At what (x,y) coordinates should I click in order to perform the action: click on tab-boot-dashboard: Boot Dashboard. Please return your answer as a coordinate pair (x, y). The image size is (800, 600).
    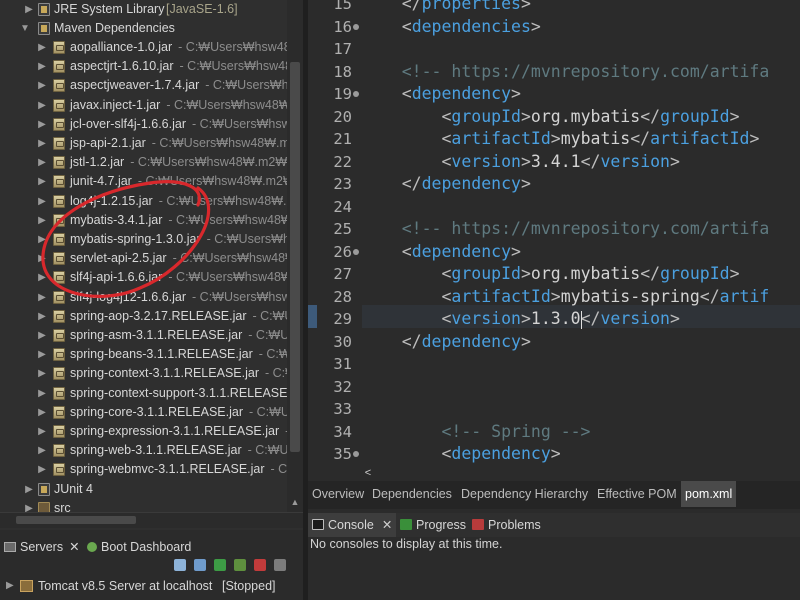
    Looking at the image, I should click on (139, 547).